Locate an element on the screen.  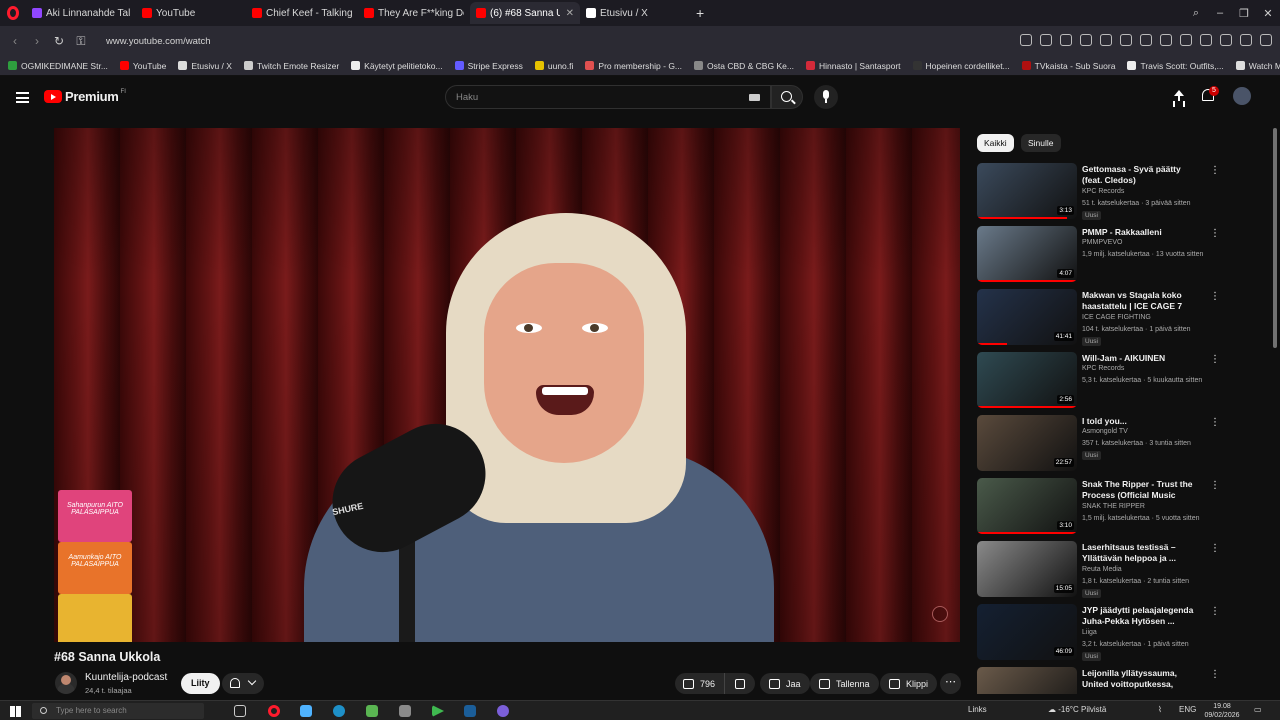
video-thumbnail: 22:57 is located at coordinates (1027, 443).